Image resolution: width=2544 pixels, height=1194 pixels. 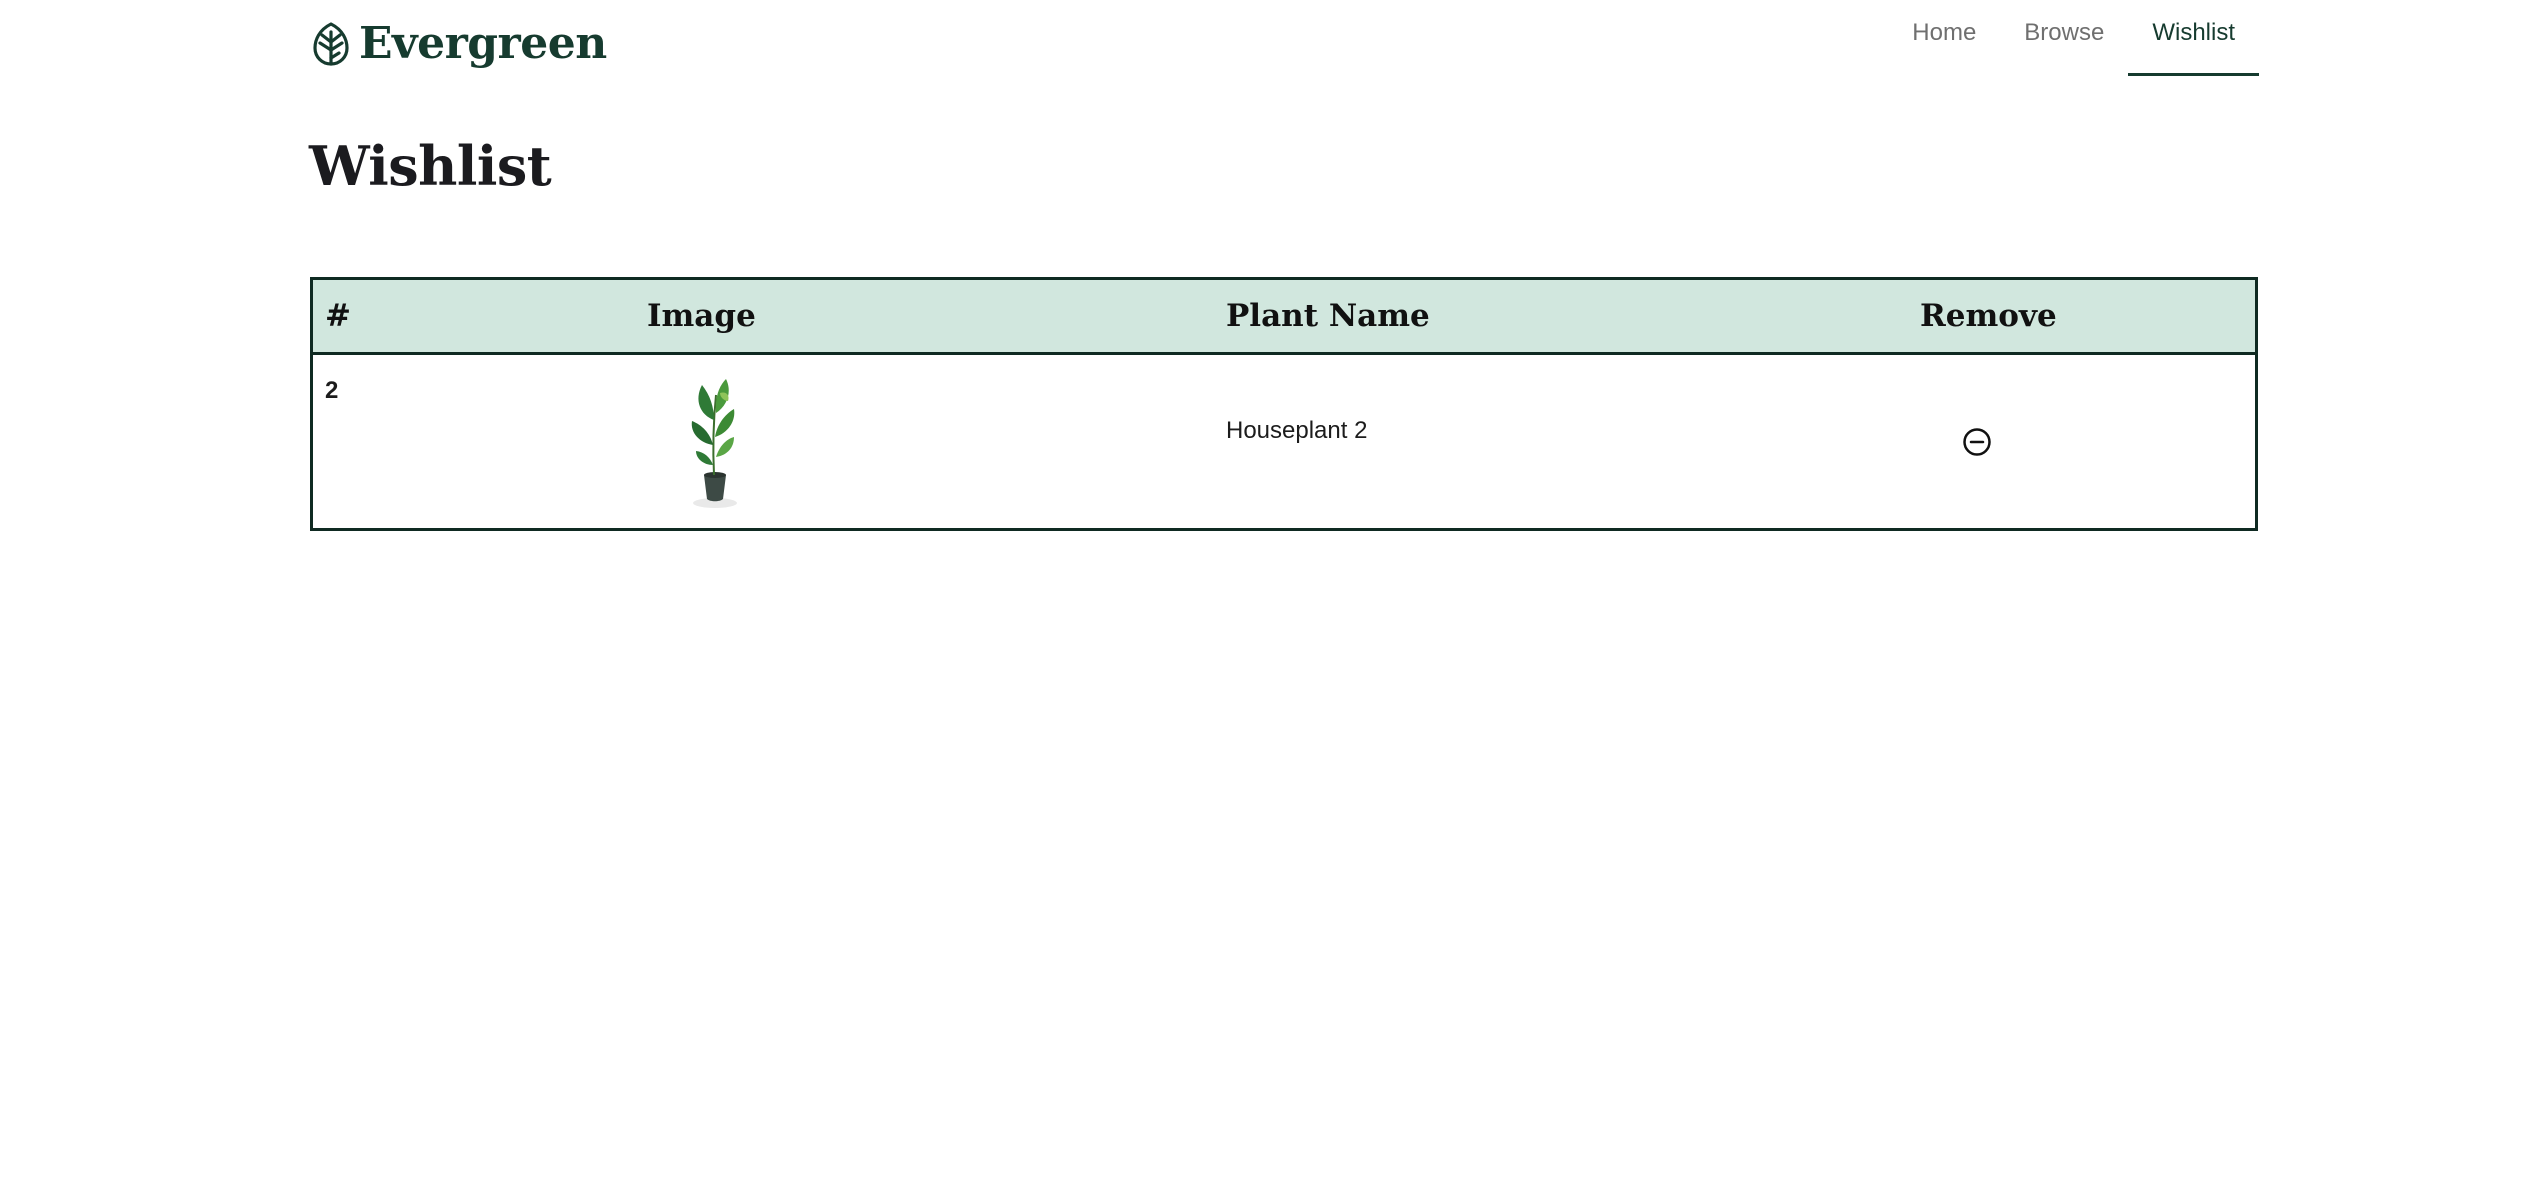 I want to click on header-remove: Remove, so click(x=1988, y=315).